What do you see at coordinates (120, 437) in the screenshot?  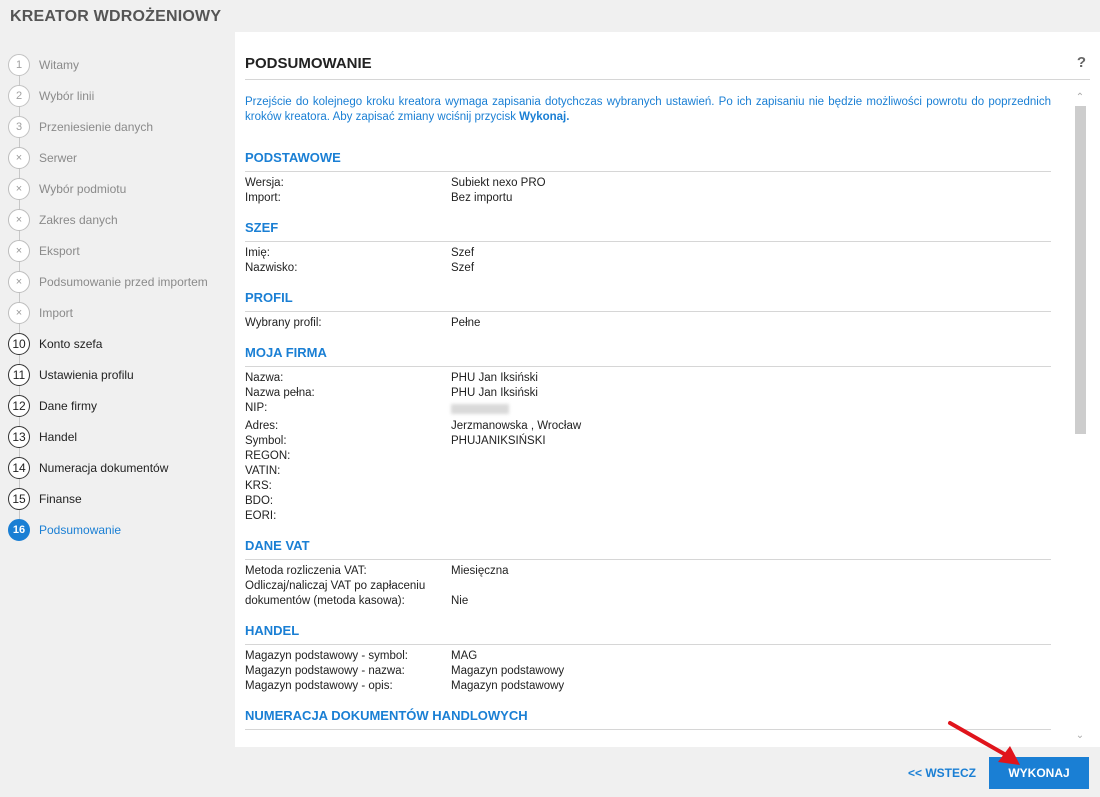 I see `step-item: 13 Handel` at bounding box center [120, 437].